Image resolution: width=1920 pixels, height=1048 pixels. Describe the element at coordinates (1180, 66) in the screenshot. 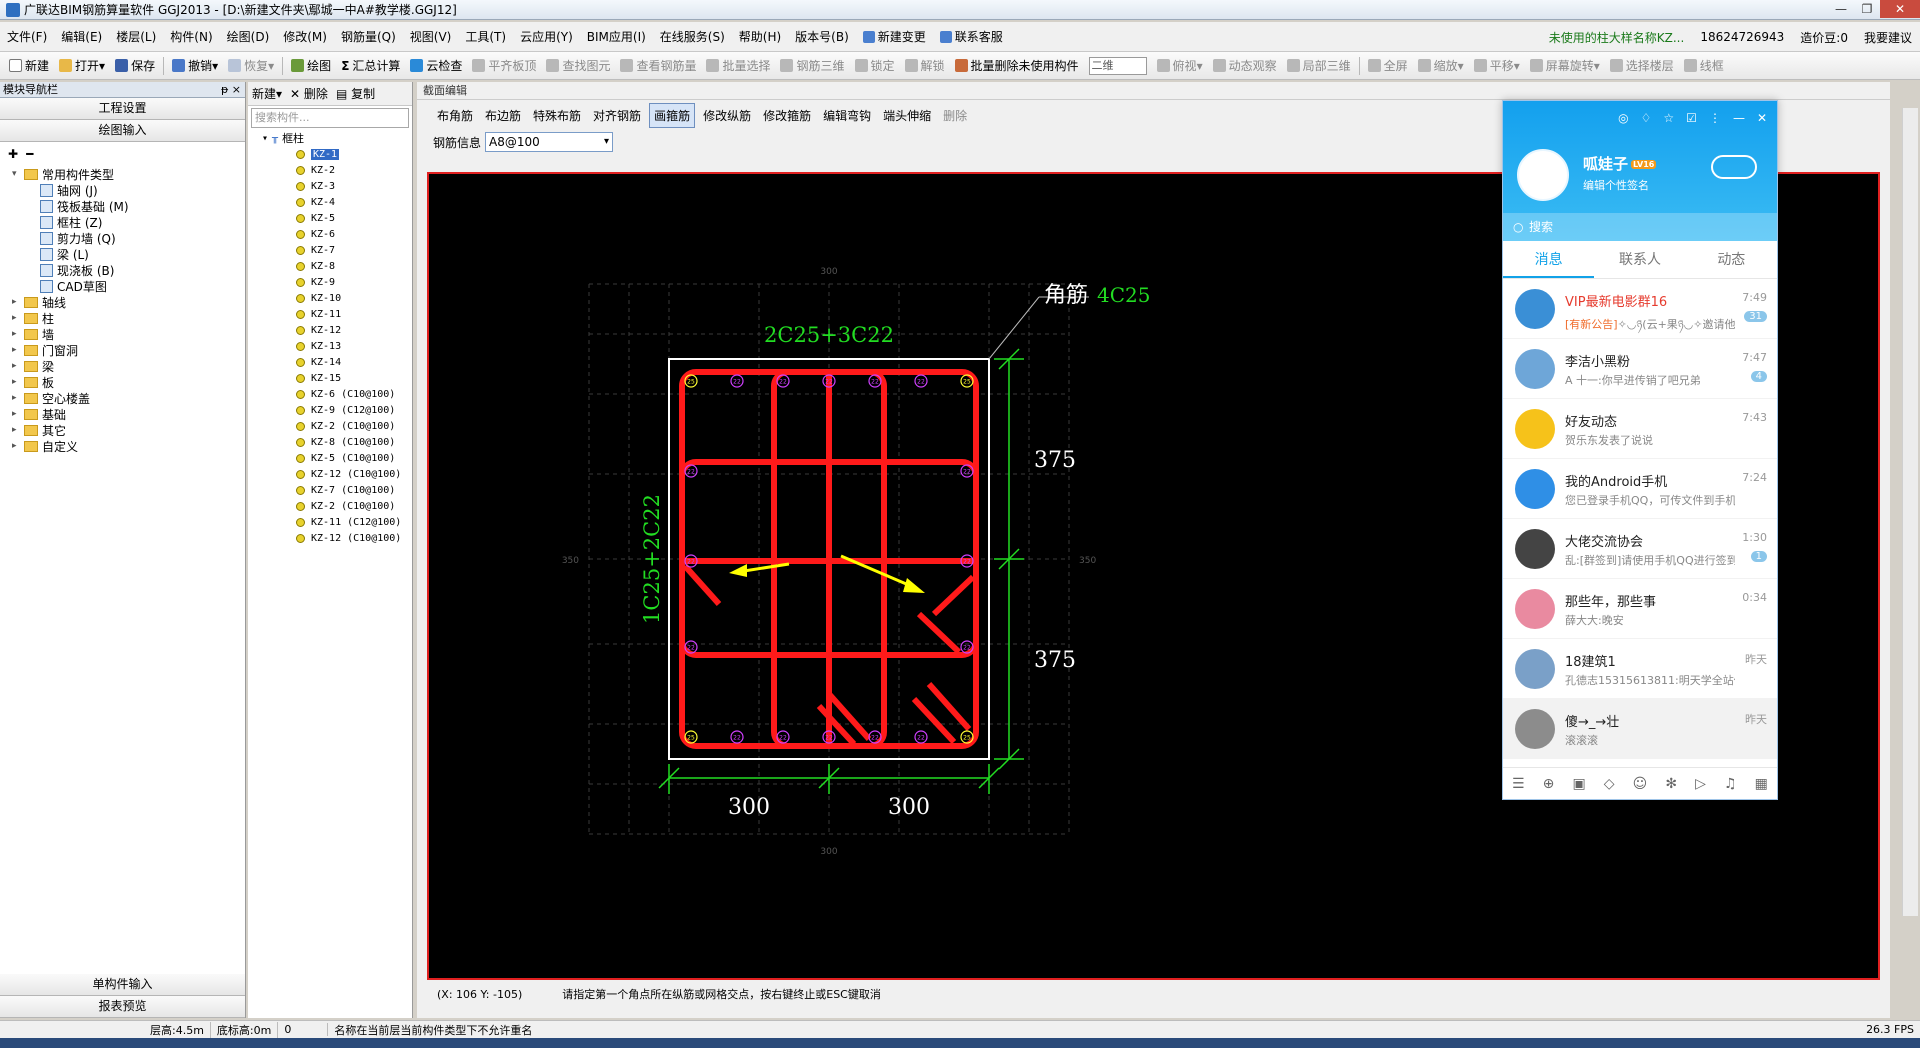

I see `tb-top-view: 俯视 ▾` at that location.